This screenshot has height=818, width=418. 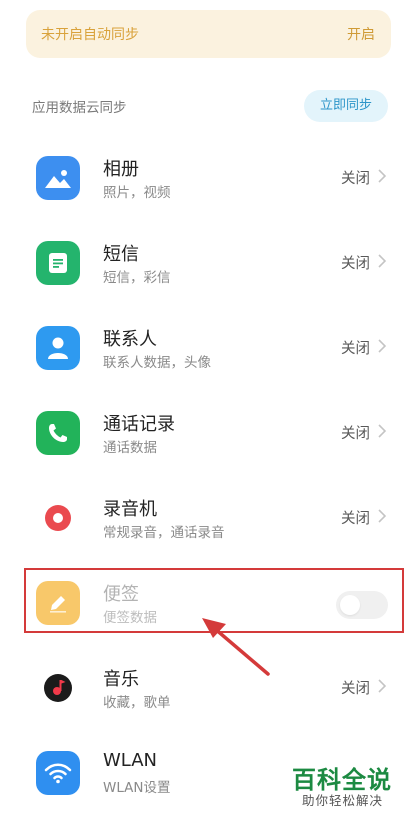 I want to click on item-subtitle: 联系人数据，头像, so click(x=157, y=363).